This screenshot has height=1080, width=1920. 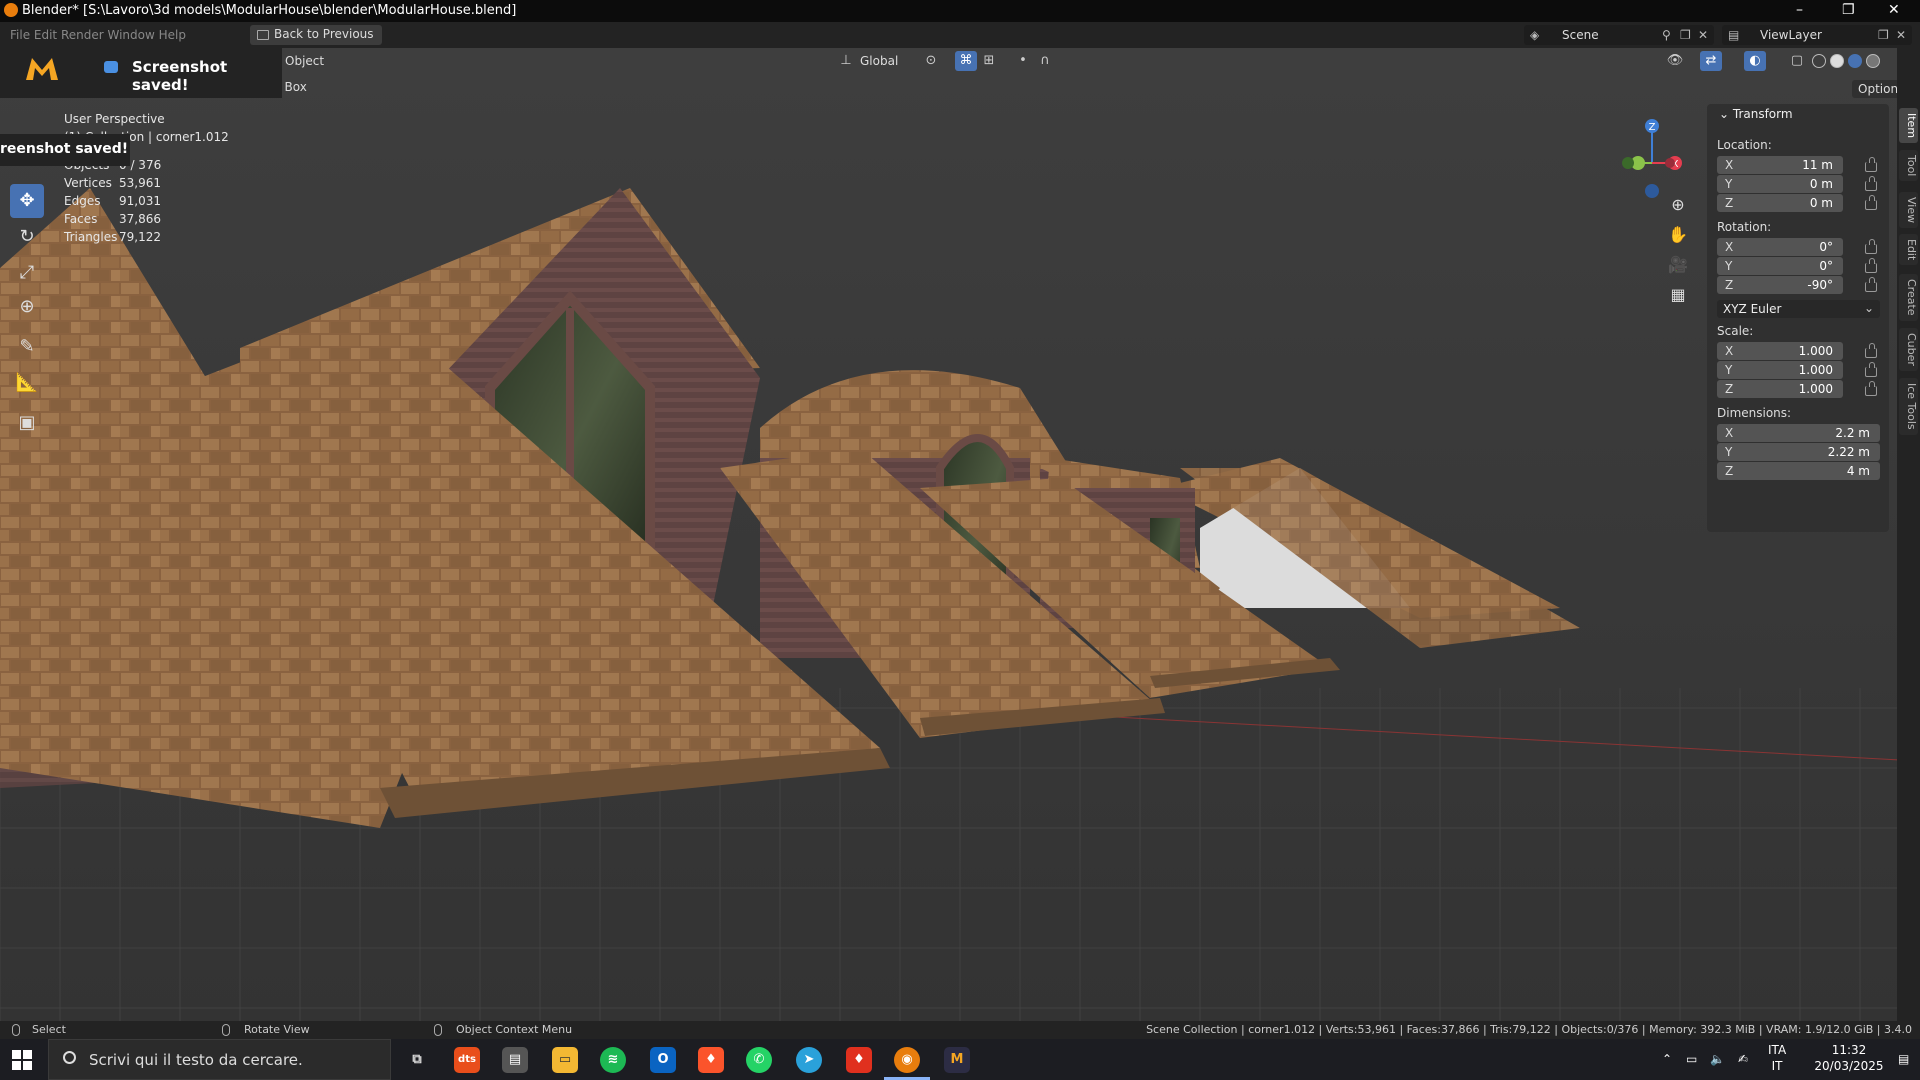 I want to click on neg-z-axis-handle, so click(x=1652, y=191).